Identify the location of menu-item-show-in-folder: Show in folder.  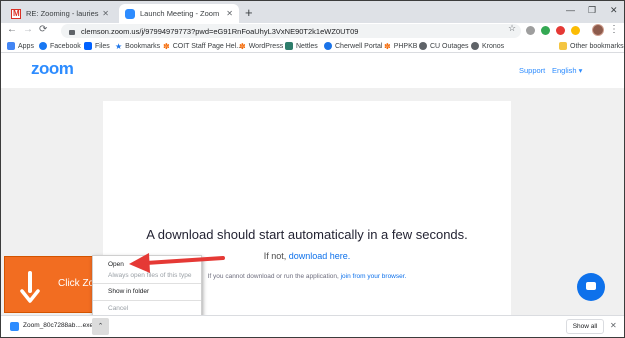
(128, 291).